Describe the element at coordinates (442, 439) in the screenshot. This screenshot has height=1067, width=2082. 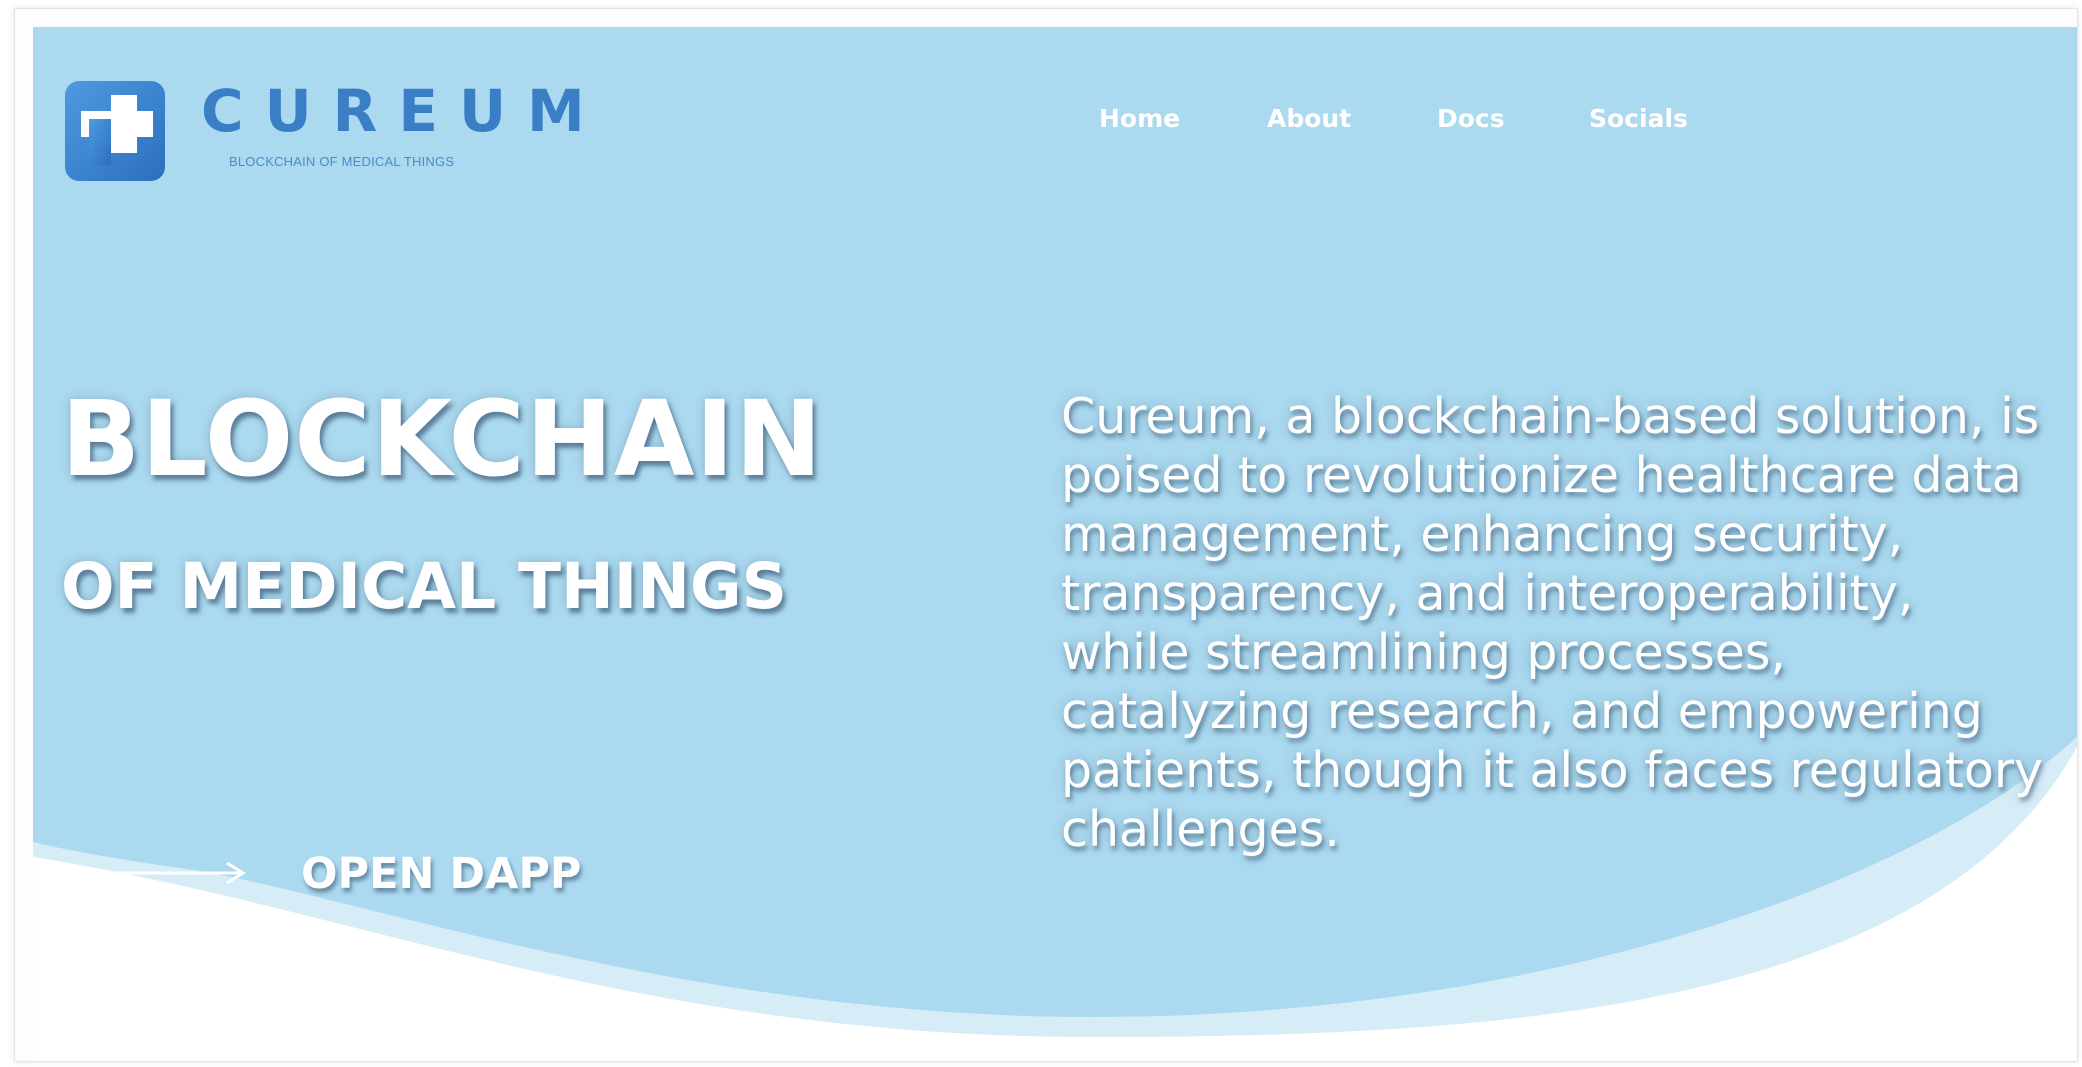
I see `hero-headline-line-1: BLOCKCHAIN` at that location.